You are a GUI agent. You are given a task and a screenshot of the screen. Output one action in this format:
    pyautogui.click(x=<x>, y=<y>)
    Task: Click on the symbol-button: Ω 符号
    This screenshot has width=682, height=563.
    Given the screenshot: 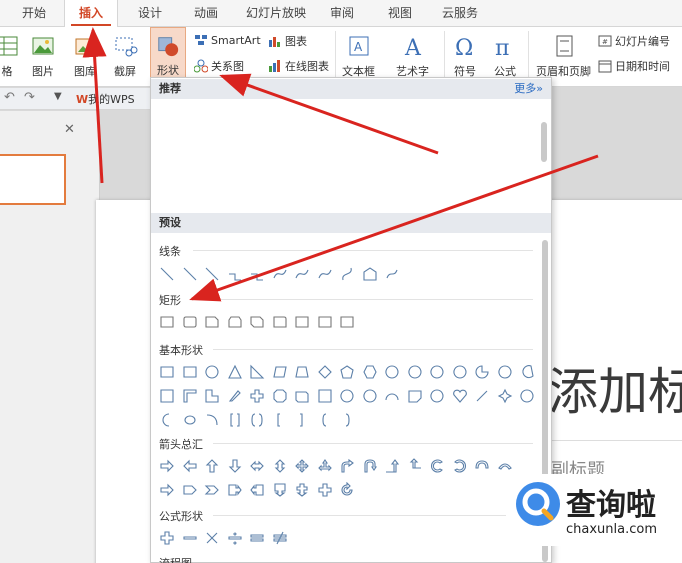 What is the action you would take?
    pyautogui.click(x=465, y=53)
    